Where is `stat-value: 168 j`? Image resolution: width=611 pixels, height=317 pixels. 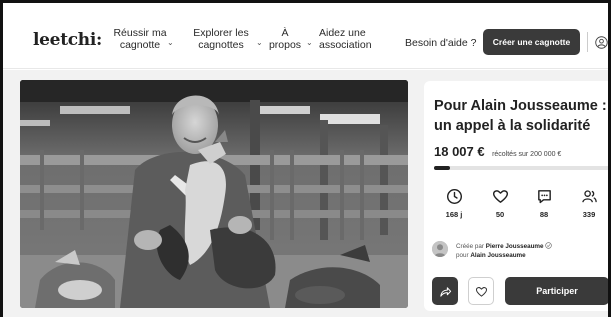 stat-value: 168 j is located at coordinates (454, 214).